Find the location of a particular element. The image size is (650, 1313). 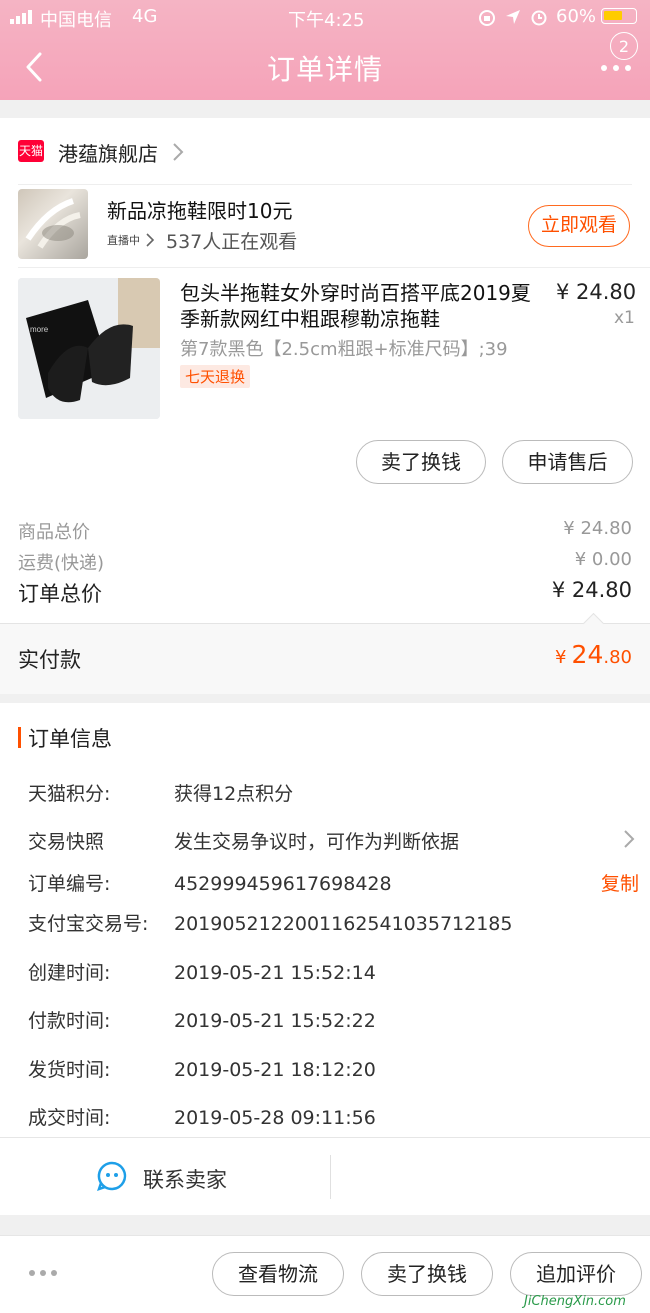

bottom-action-bar: 查看物流 卖了换钱 追加评价 JiChengXin.com is located at coordinates (325, 1274).